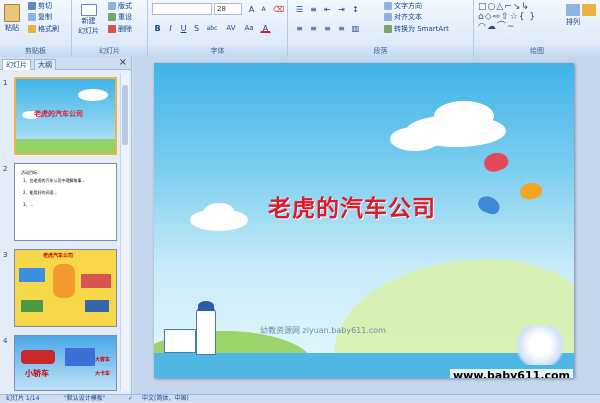  Describe the element at coordinates (341, 27) in the screenshot. I see `justify-icon: ≡` at that location.